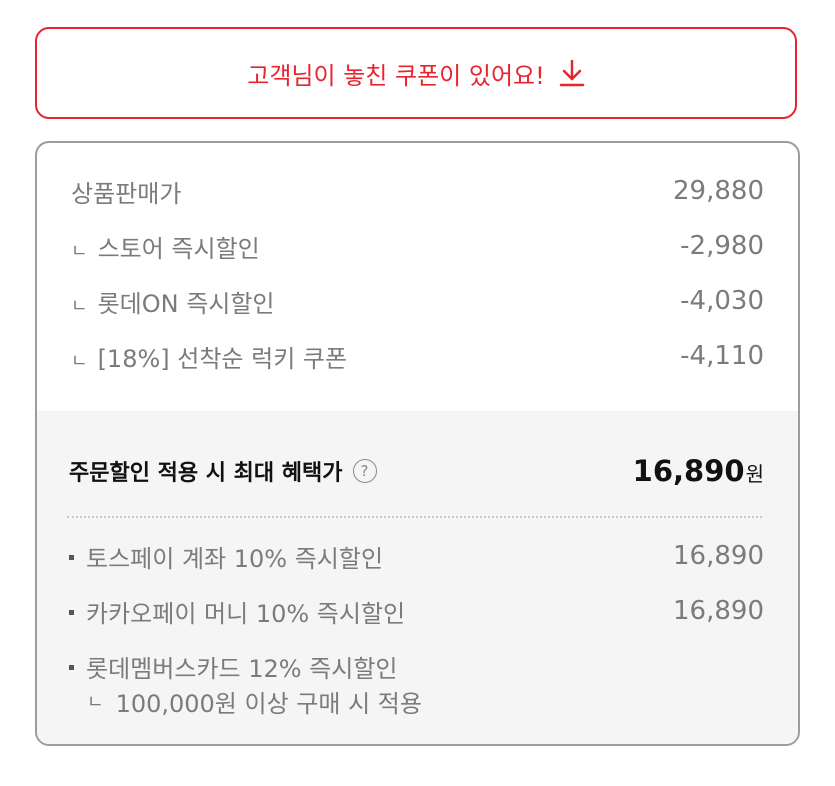 Image resolution: width=835 pixels, height=786 pixels. I want to click on discount-row: ㄴ 롯데ON 즉시할인 -4,030, so click(417, 301).